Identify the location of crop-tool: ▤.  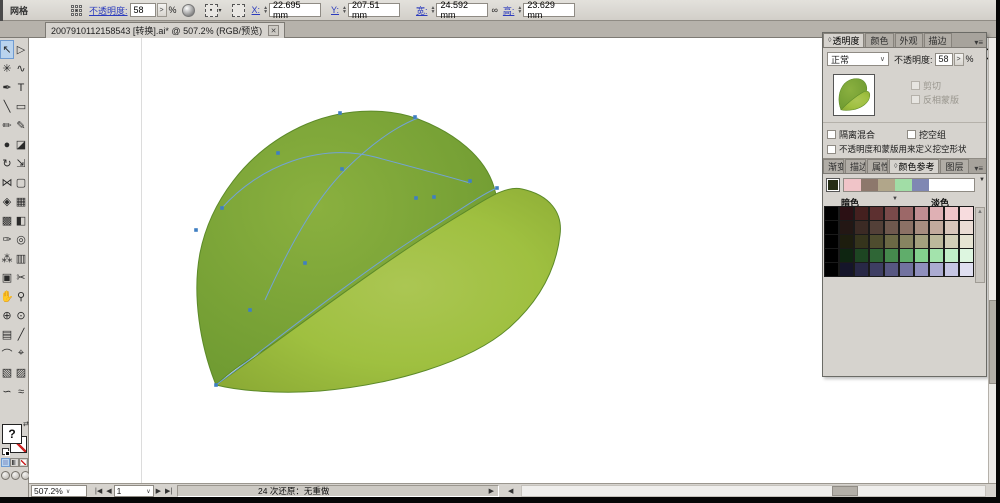
(7, 334).